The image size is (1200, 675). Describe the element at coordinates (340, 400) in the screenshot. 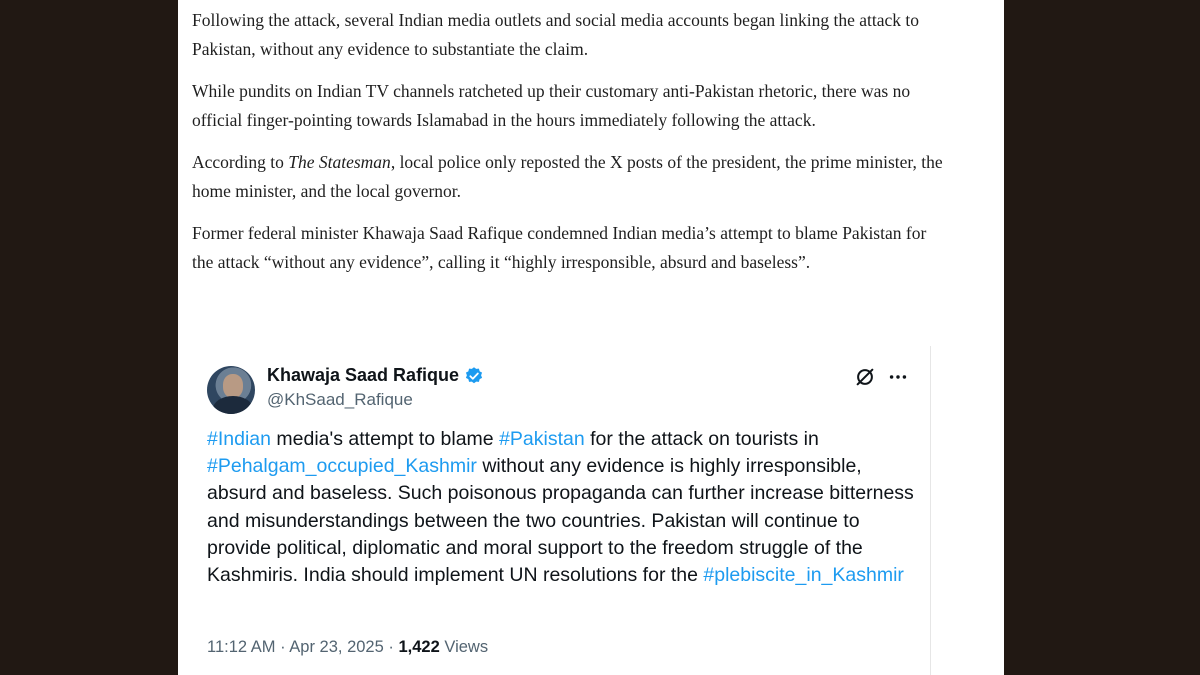

I see `author-handle: @KhSaad_Rafique` at that location.